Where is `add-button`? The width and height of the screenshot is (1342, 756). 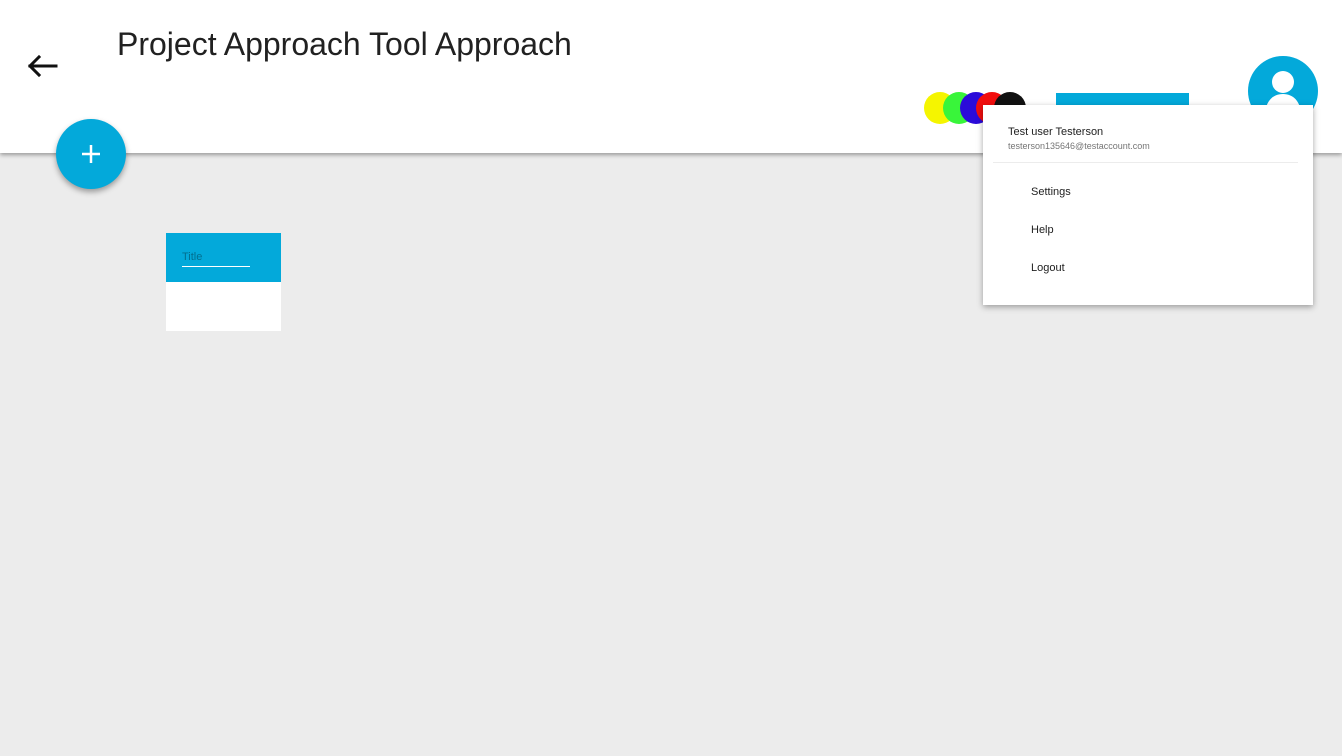 add-button is located at coordinates (91, 154).